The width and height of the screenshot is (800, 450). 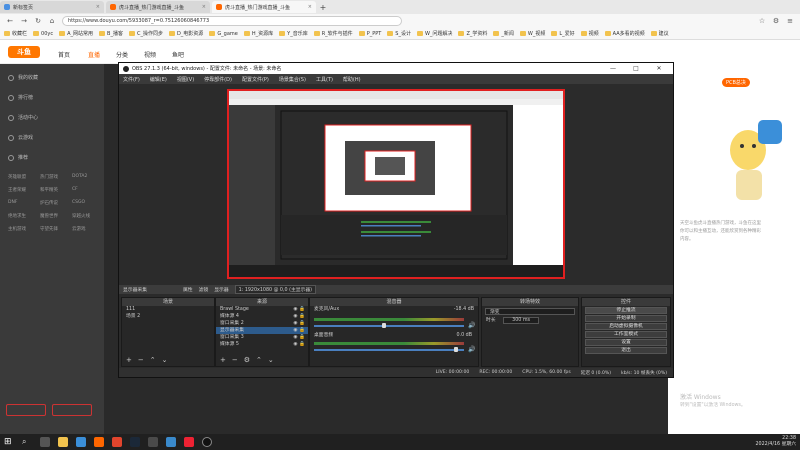 What do you see at coordinates (20, 97) in the screenshot?
I see `sidebar-item-ranking: 排行榜` at bounding box center [20, 97].